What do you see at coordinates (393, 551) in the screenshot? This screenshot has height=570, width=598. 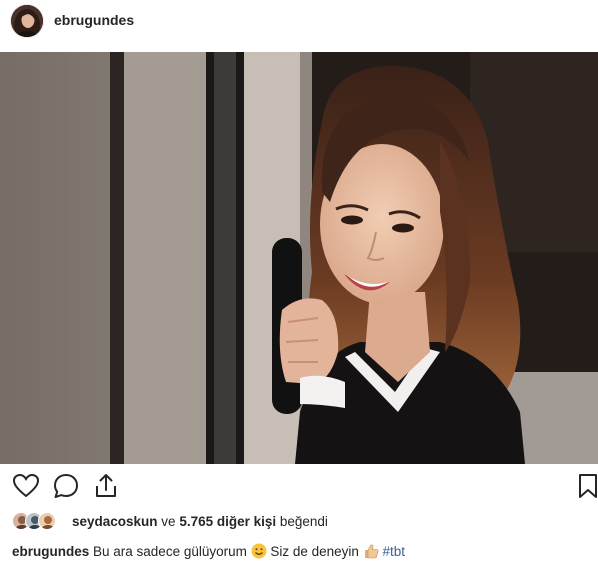 I see `hashtag-link: #tbt` at bounding box center [393, 551].